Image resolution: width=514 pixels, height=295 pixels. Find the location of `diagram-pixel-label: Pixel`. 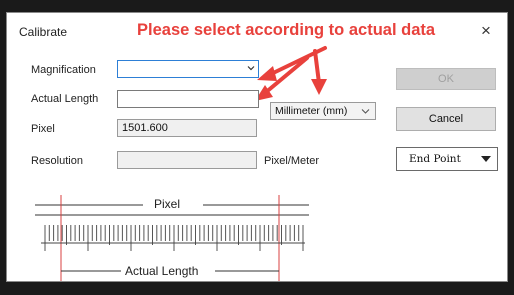

diagram-pixel-label: Pixel is located at coordinates (167, 204).